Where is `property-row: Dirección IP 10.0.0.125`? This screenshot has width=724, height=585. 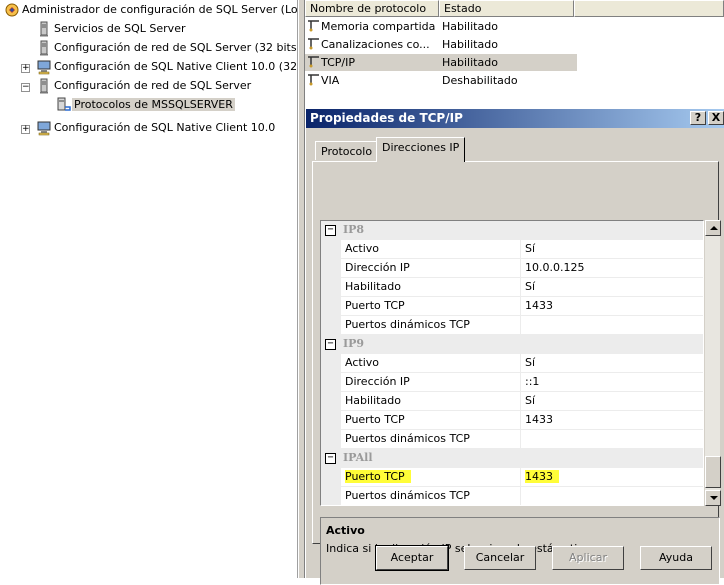 property-row: Dirección IP 10.0.0.125 is located at coordinates (512, 268).